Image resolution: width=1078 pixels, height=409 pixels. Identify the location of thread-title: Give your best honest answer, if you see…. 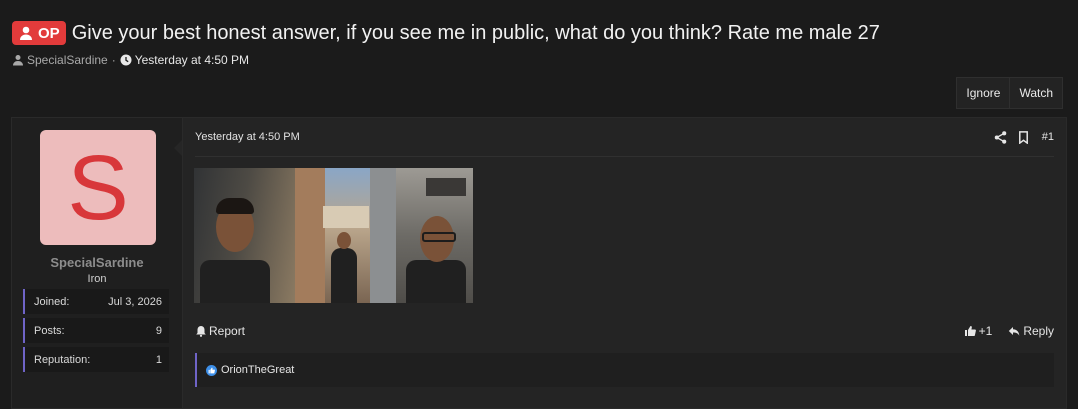
(475, 32).